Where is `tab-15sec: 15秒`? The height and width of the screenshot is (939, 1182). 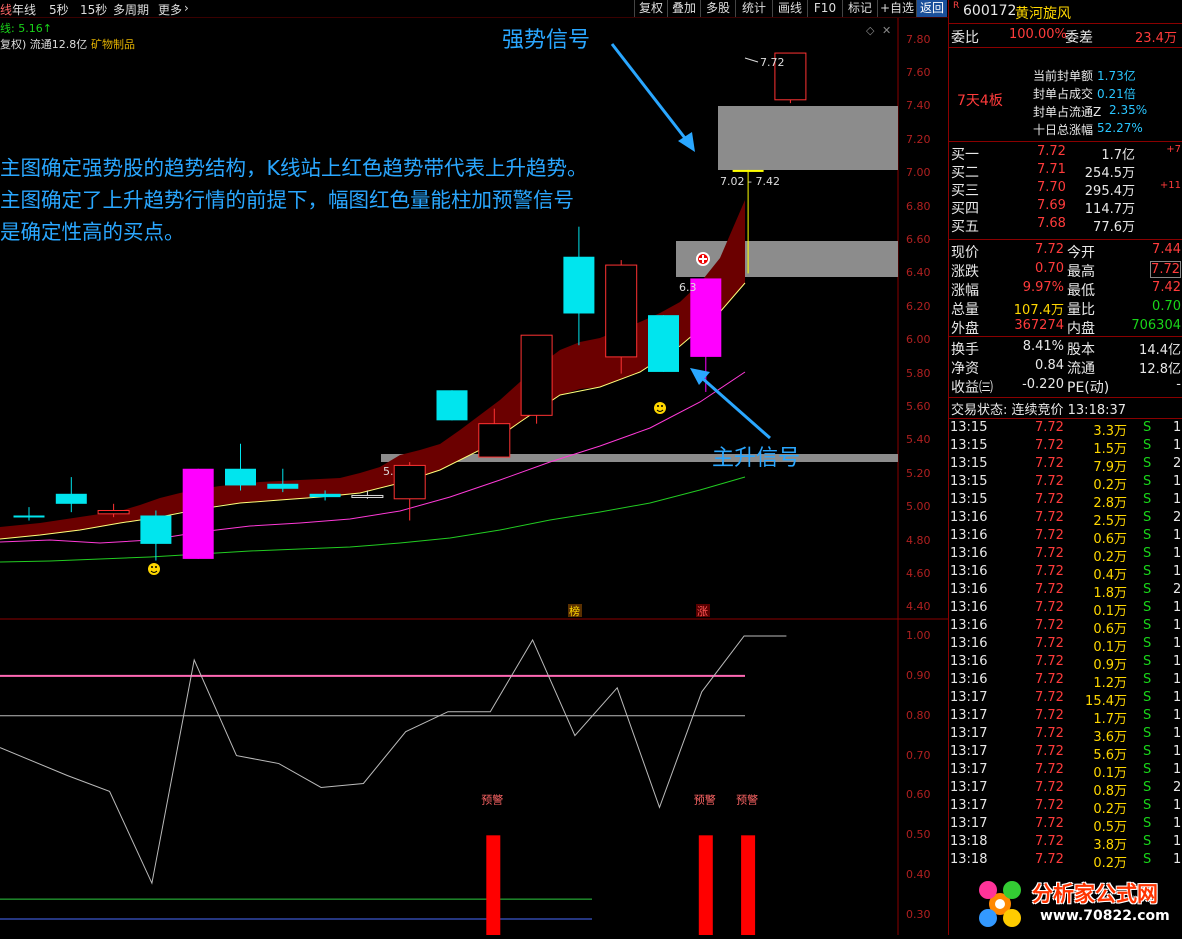 tab-15sec: 15秒 is located at coordinates (93, 9).